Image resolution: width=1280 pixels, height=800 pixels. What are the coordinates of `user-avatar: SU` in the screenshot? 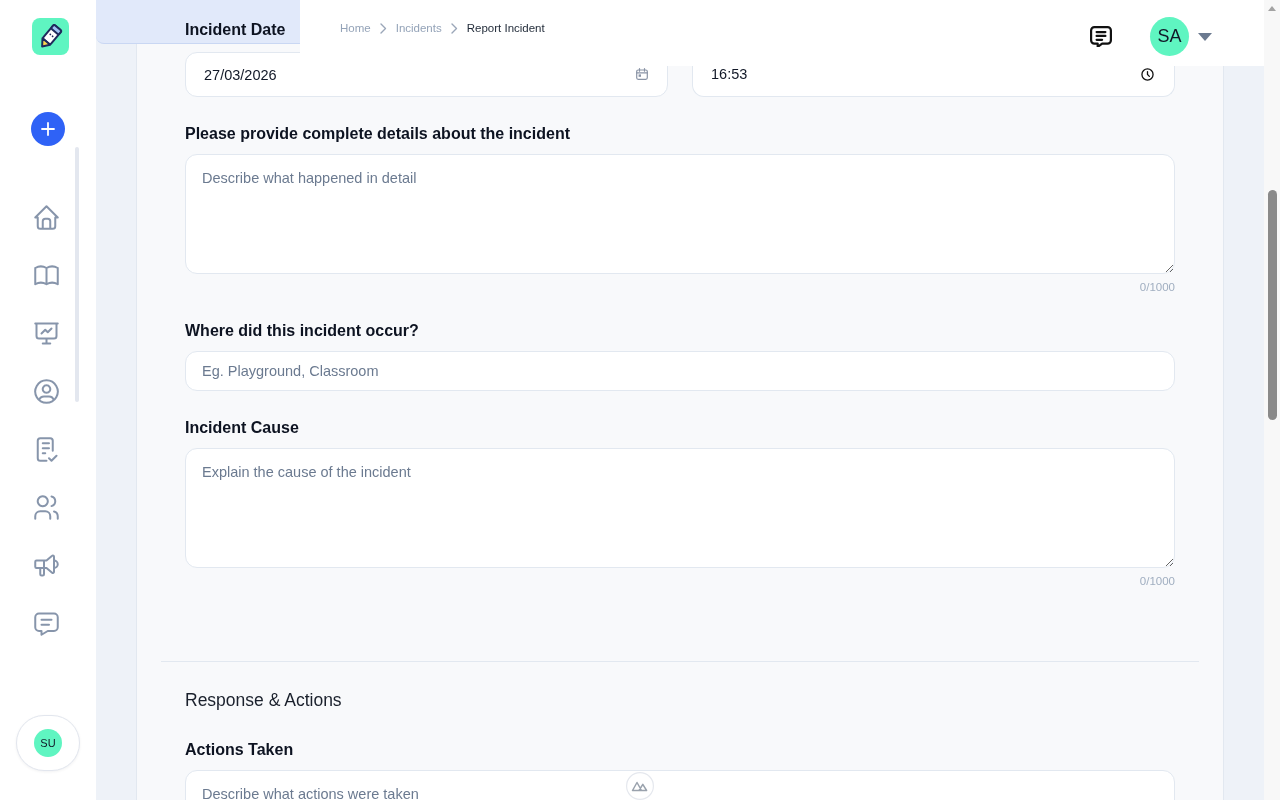 It's located at (48, 743).